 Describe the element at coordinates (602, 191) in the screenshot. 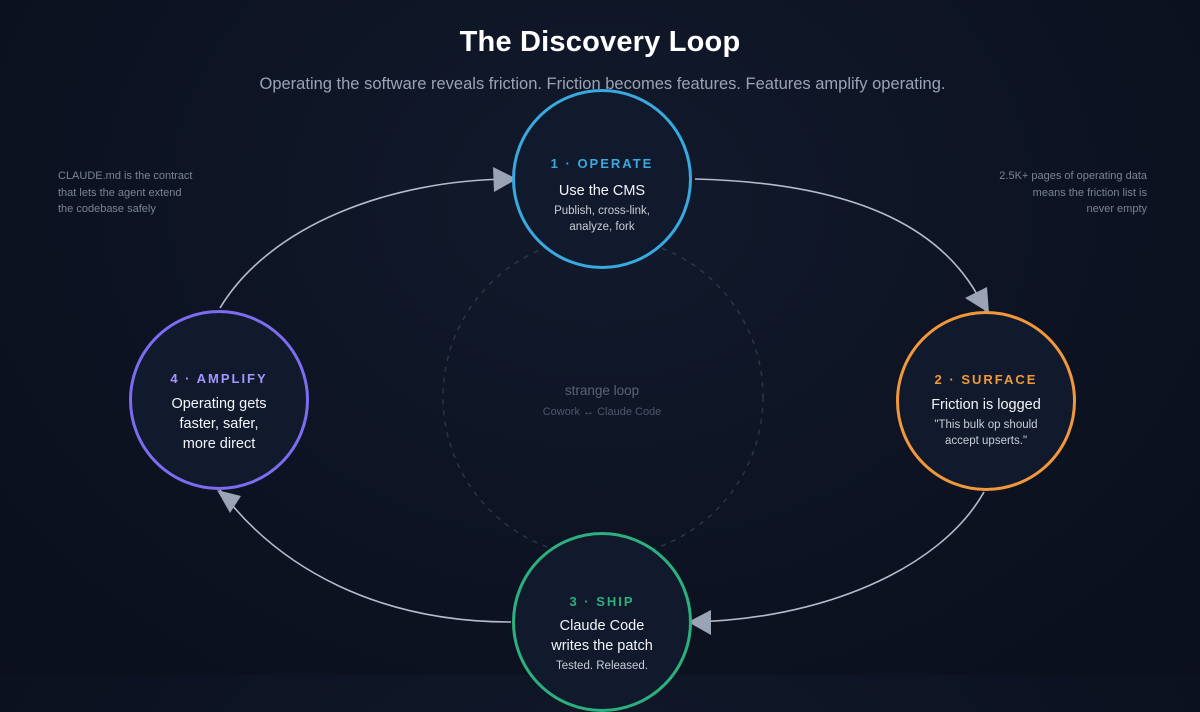

I see `node-headline-line: Use the CMS` at that location.